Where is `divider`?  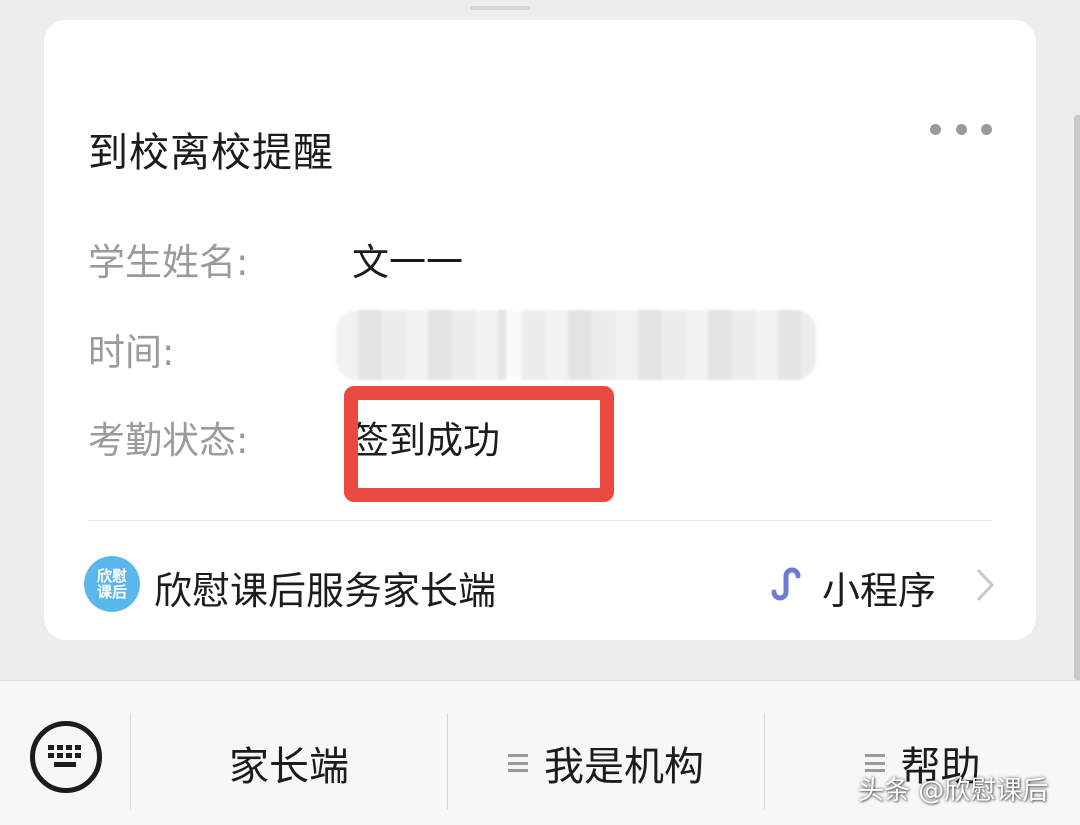
divider is located at coordinates (540, 520).